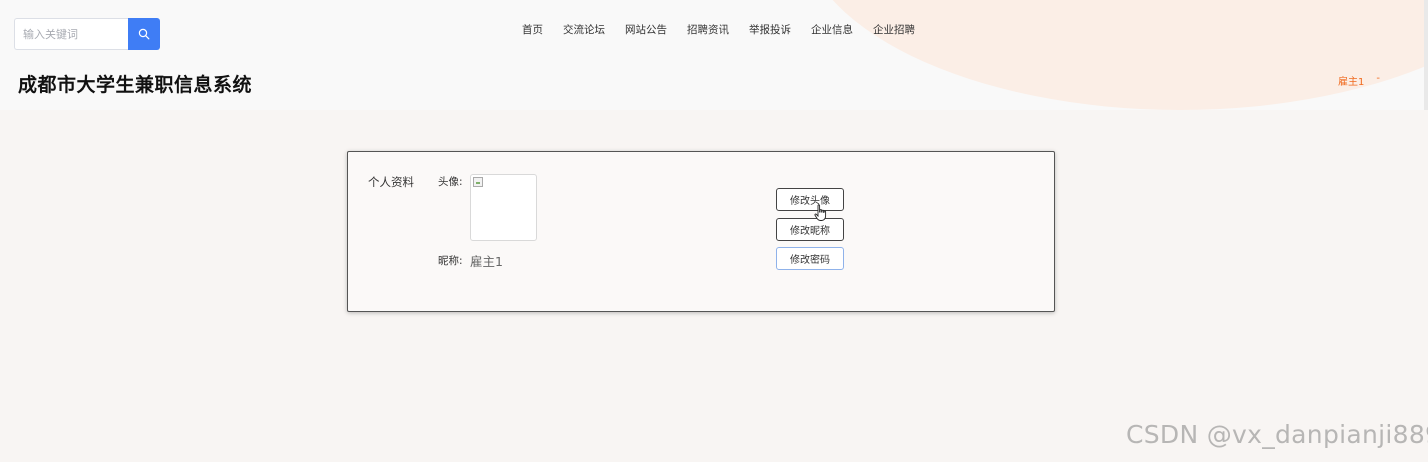 The height and width of the screenshot is (462, 1428). What do you see at coordinates (532, 30) in the screenshot?
I see `nav-home: 首页` at bounding box center [532, 30].